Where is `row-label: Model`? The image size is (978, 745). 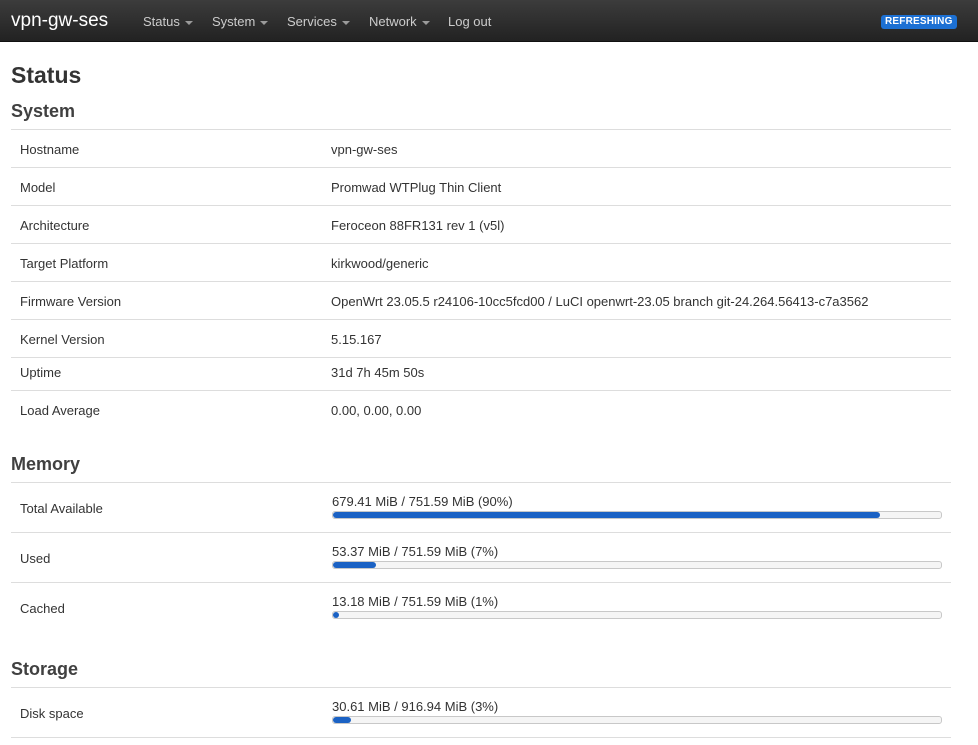 row-label: Model is located at coordinates (38, 187).